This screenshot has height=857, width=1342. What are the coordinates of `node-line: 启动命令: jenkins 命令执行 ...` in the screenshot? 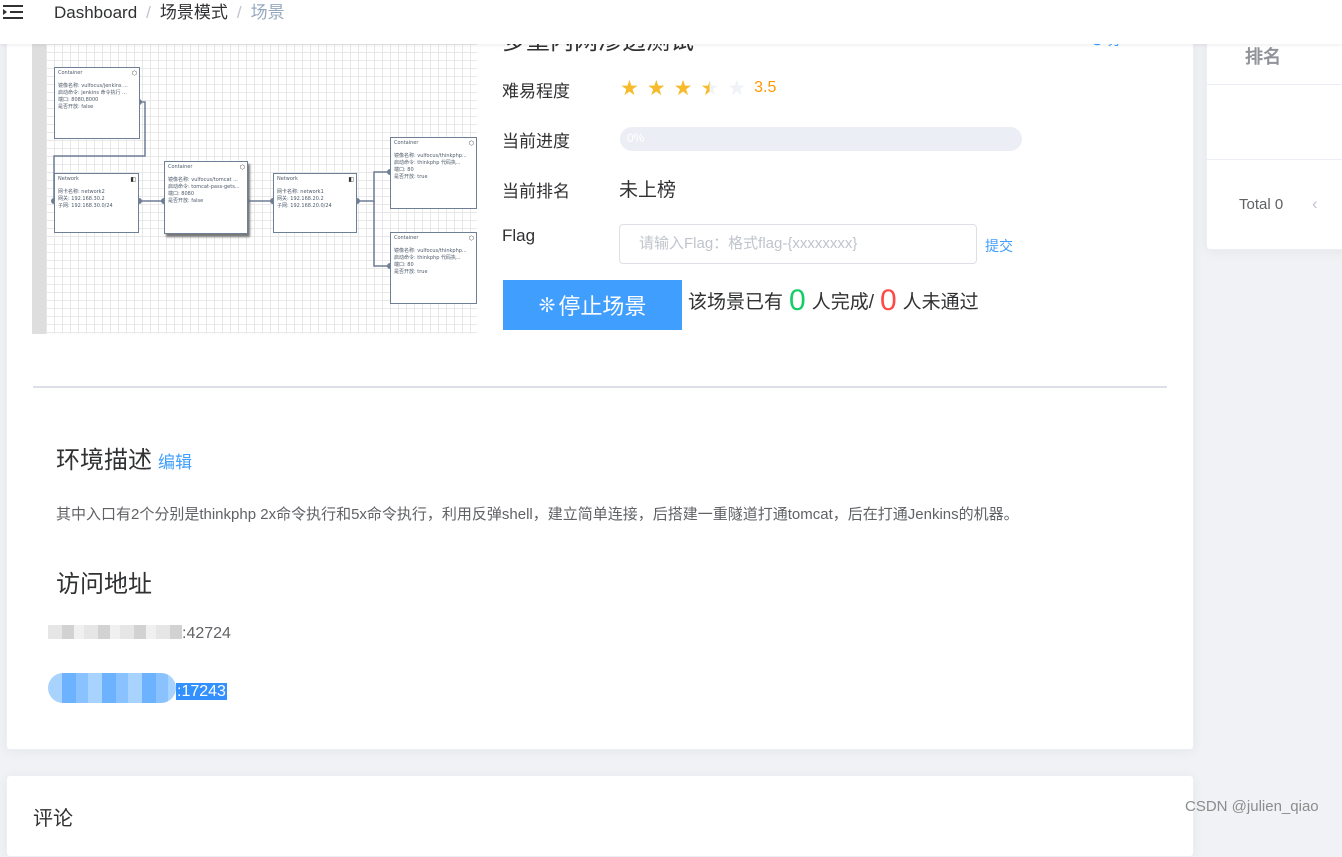 It's located at (92, 93).